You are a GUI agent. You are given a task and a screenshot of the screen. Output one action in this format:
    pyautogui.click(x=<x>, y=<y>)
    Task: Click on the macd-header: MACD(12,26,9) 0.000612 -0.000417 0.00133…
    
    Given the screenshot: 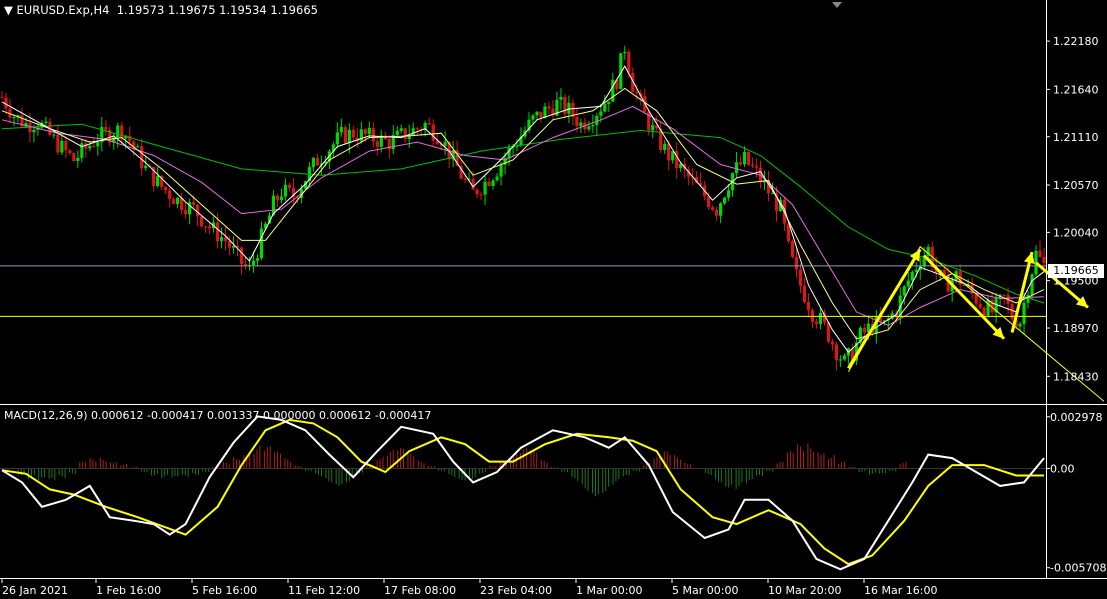 What is the action you would take?
    pyautogui.click(x=217, y=415)
    